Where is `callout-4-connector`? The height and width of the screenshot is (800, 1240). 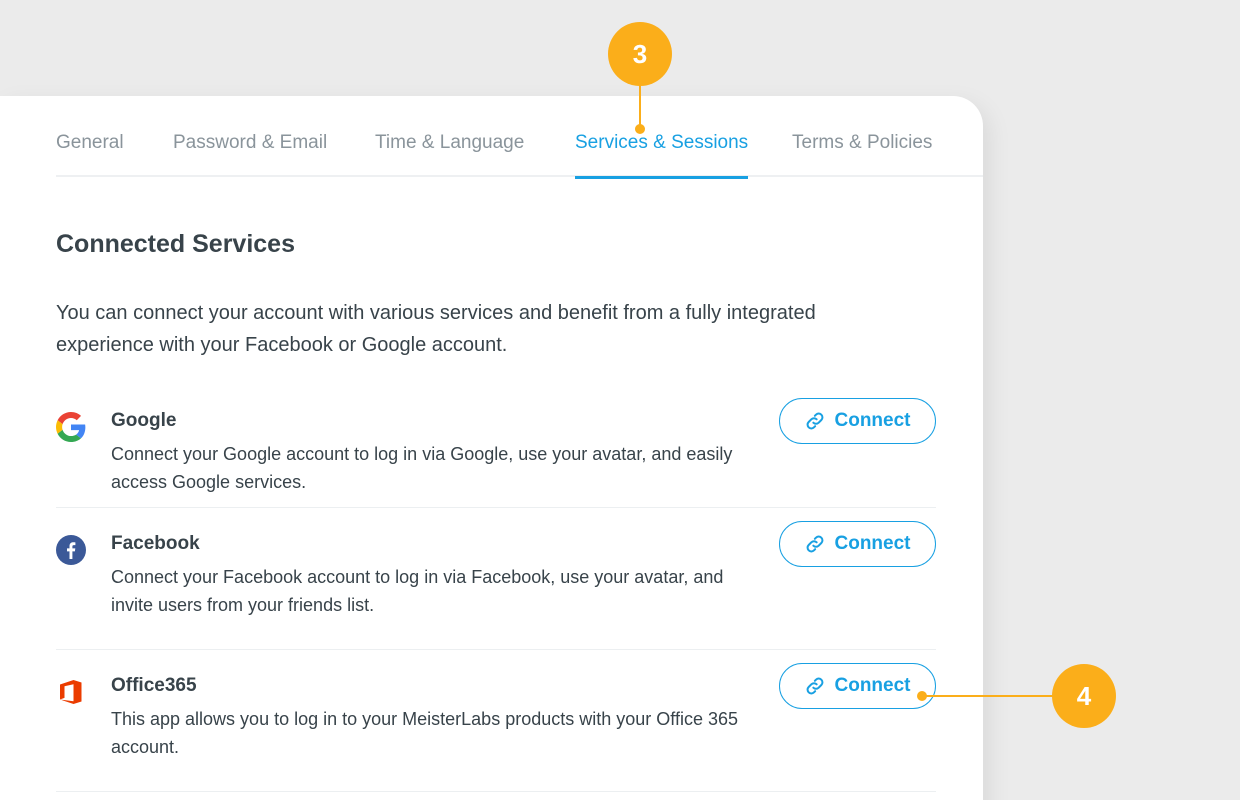
callout-4-connector is located at coordinates (989, 696).